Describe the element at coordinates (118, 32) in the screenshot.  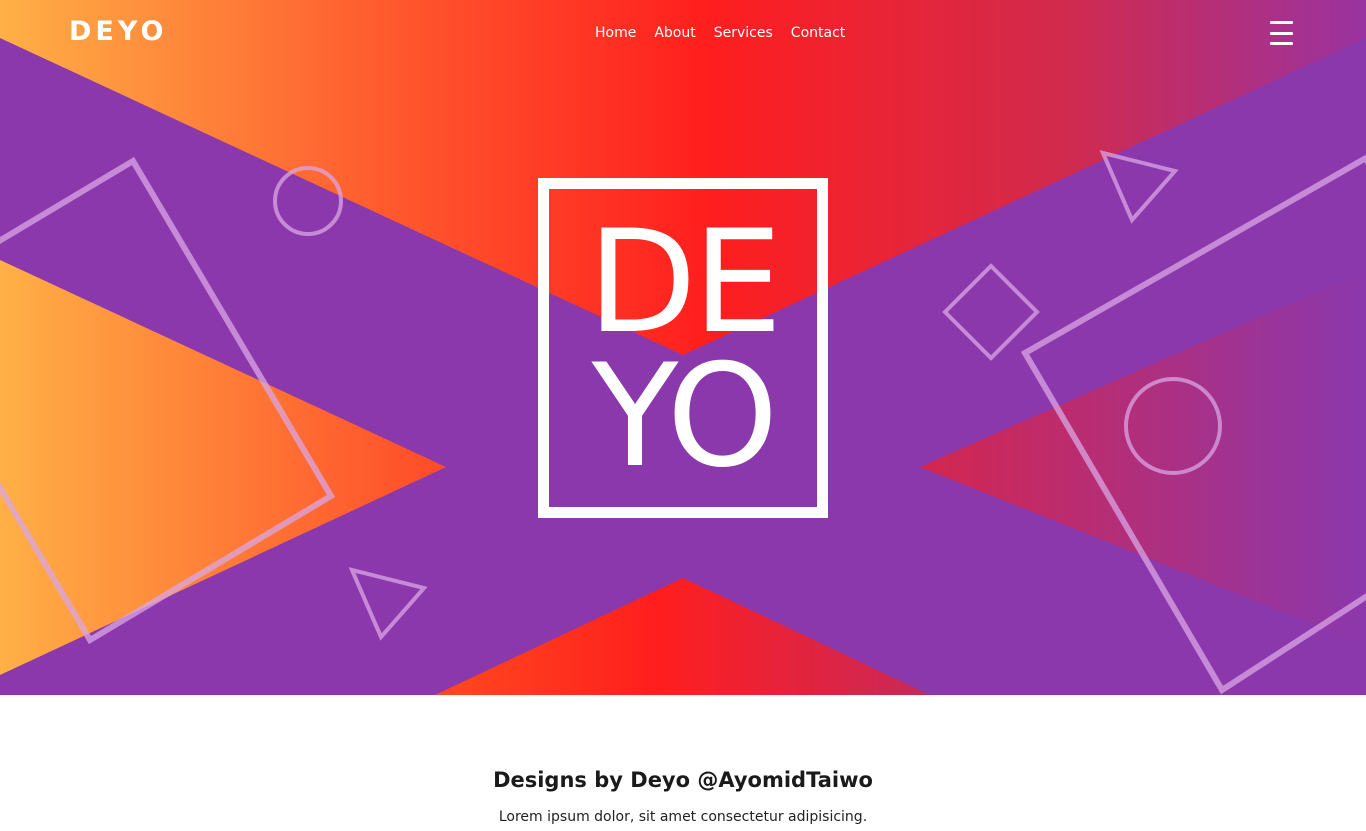
I see `brand-logo: DEYO` at that location.